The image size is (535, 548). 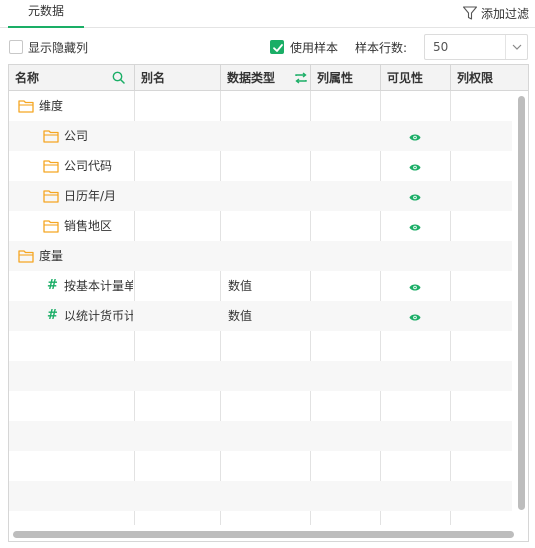 I want to click on search-icon, so click(x=118, y=77).